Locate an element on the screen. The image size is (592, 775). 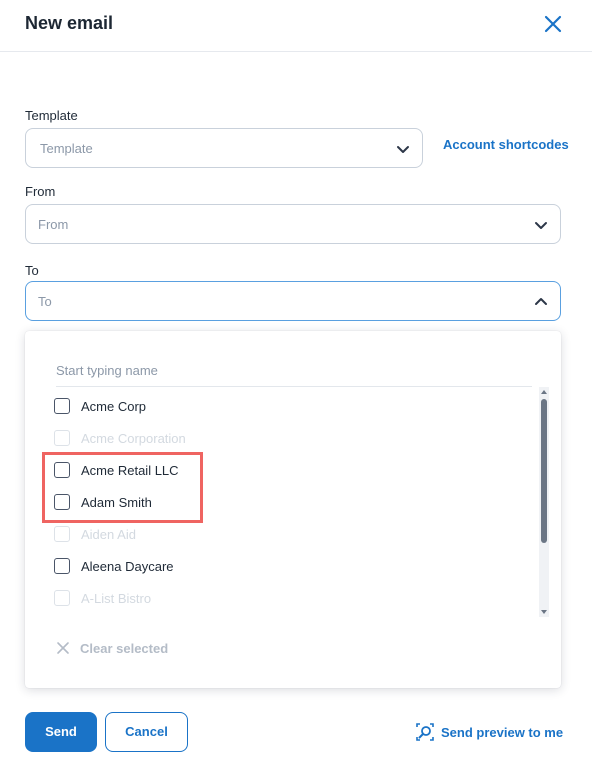
to-label: To is located at coordinates (32, 270).